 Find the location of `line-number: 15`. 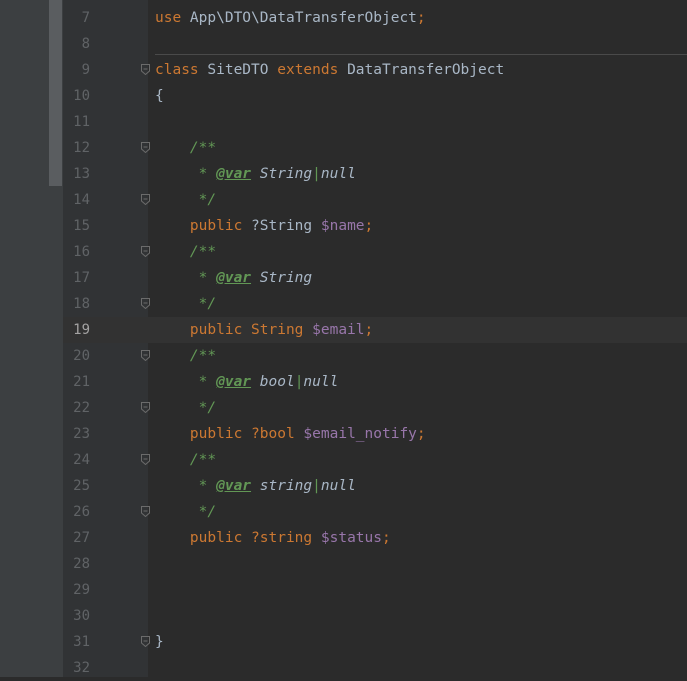

line-number: 15 is located at coordinates (81, 226).